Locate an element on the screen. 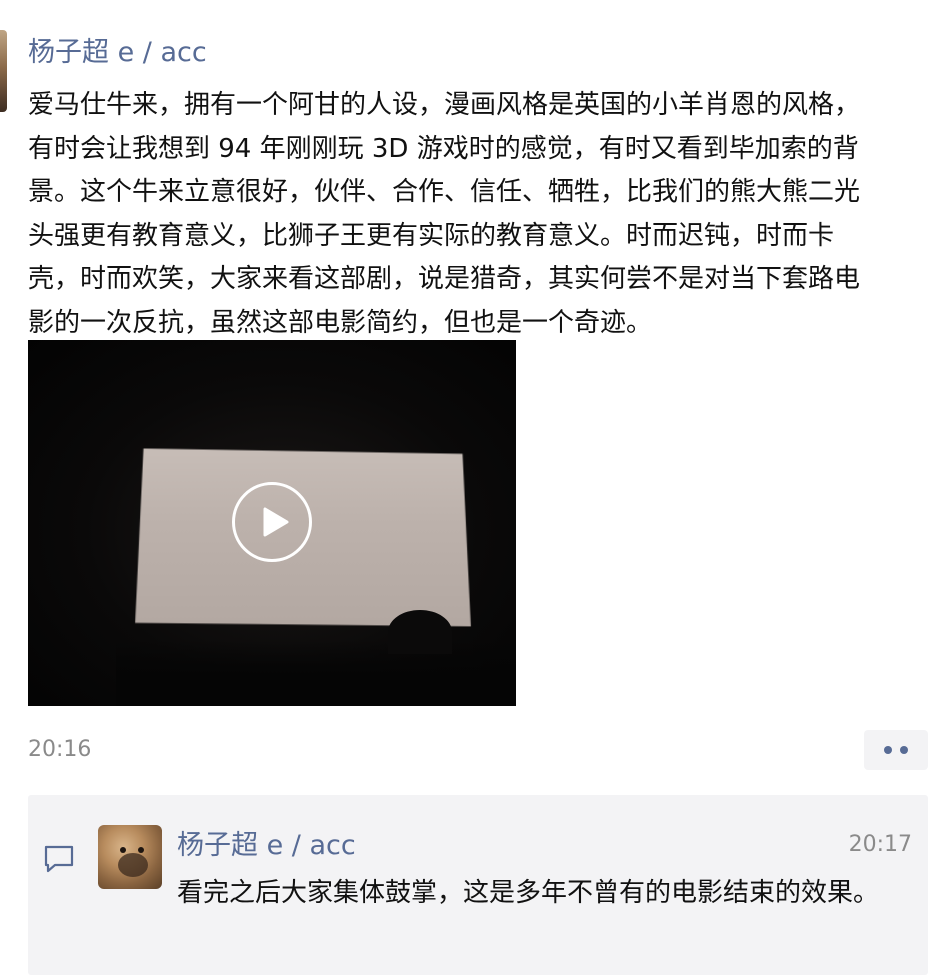 Image resolution: width=944 pixels, height=975 pixels. post-time: 20:16 is located at coordinates (60, 749).